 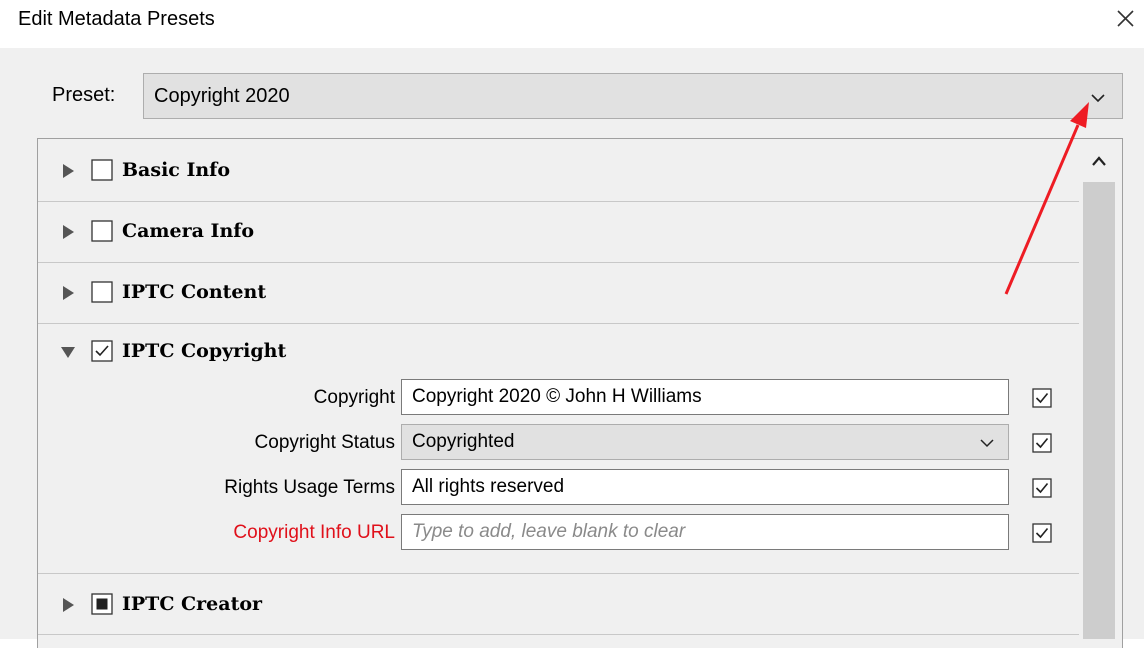 What do you see at coordinates (68, 352) in the screenshot?
I see `collapse-triangle-icon` at bounding box center [68, 352].